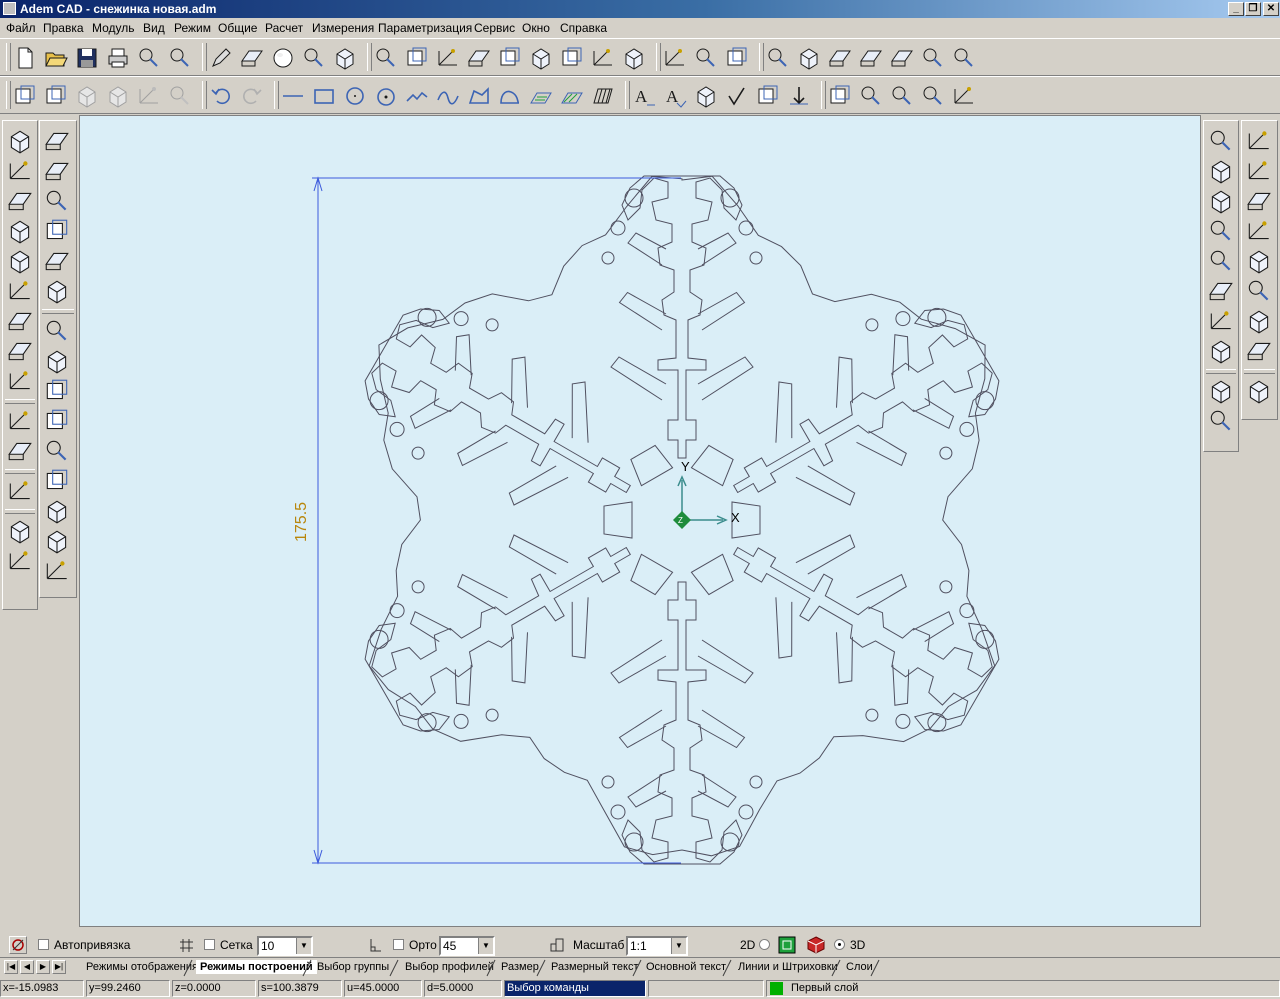 The image size is (1280, 999). What do you see at coordinates (221, 58) in the screenshot?
I see `pencil-icon` at bounding box center [221, 58].